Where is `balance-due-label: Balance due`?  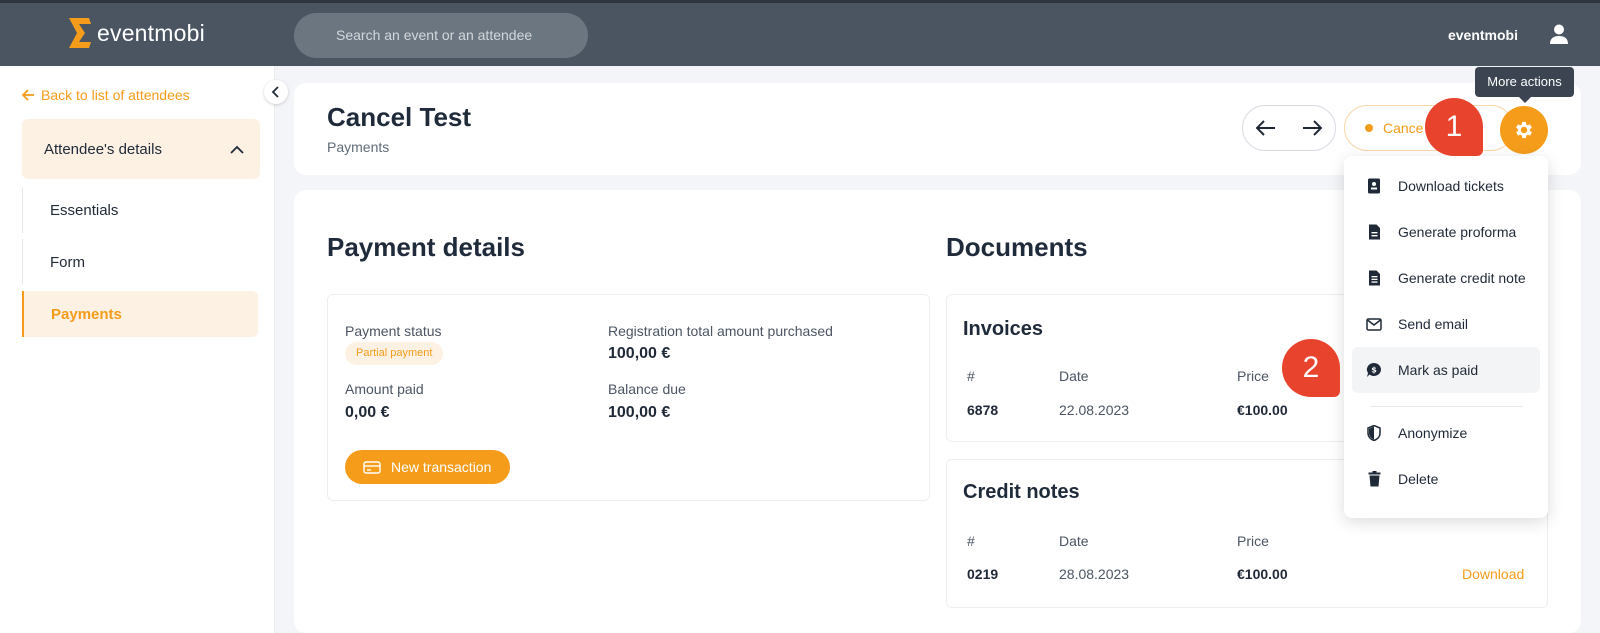
balance-due-label: Balance due is located at coordinates (647, 389).